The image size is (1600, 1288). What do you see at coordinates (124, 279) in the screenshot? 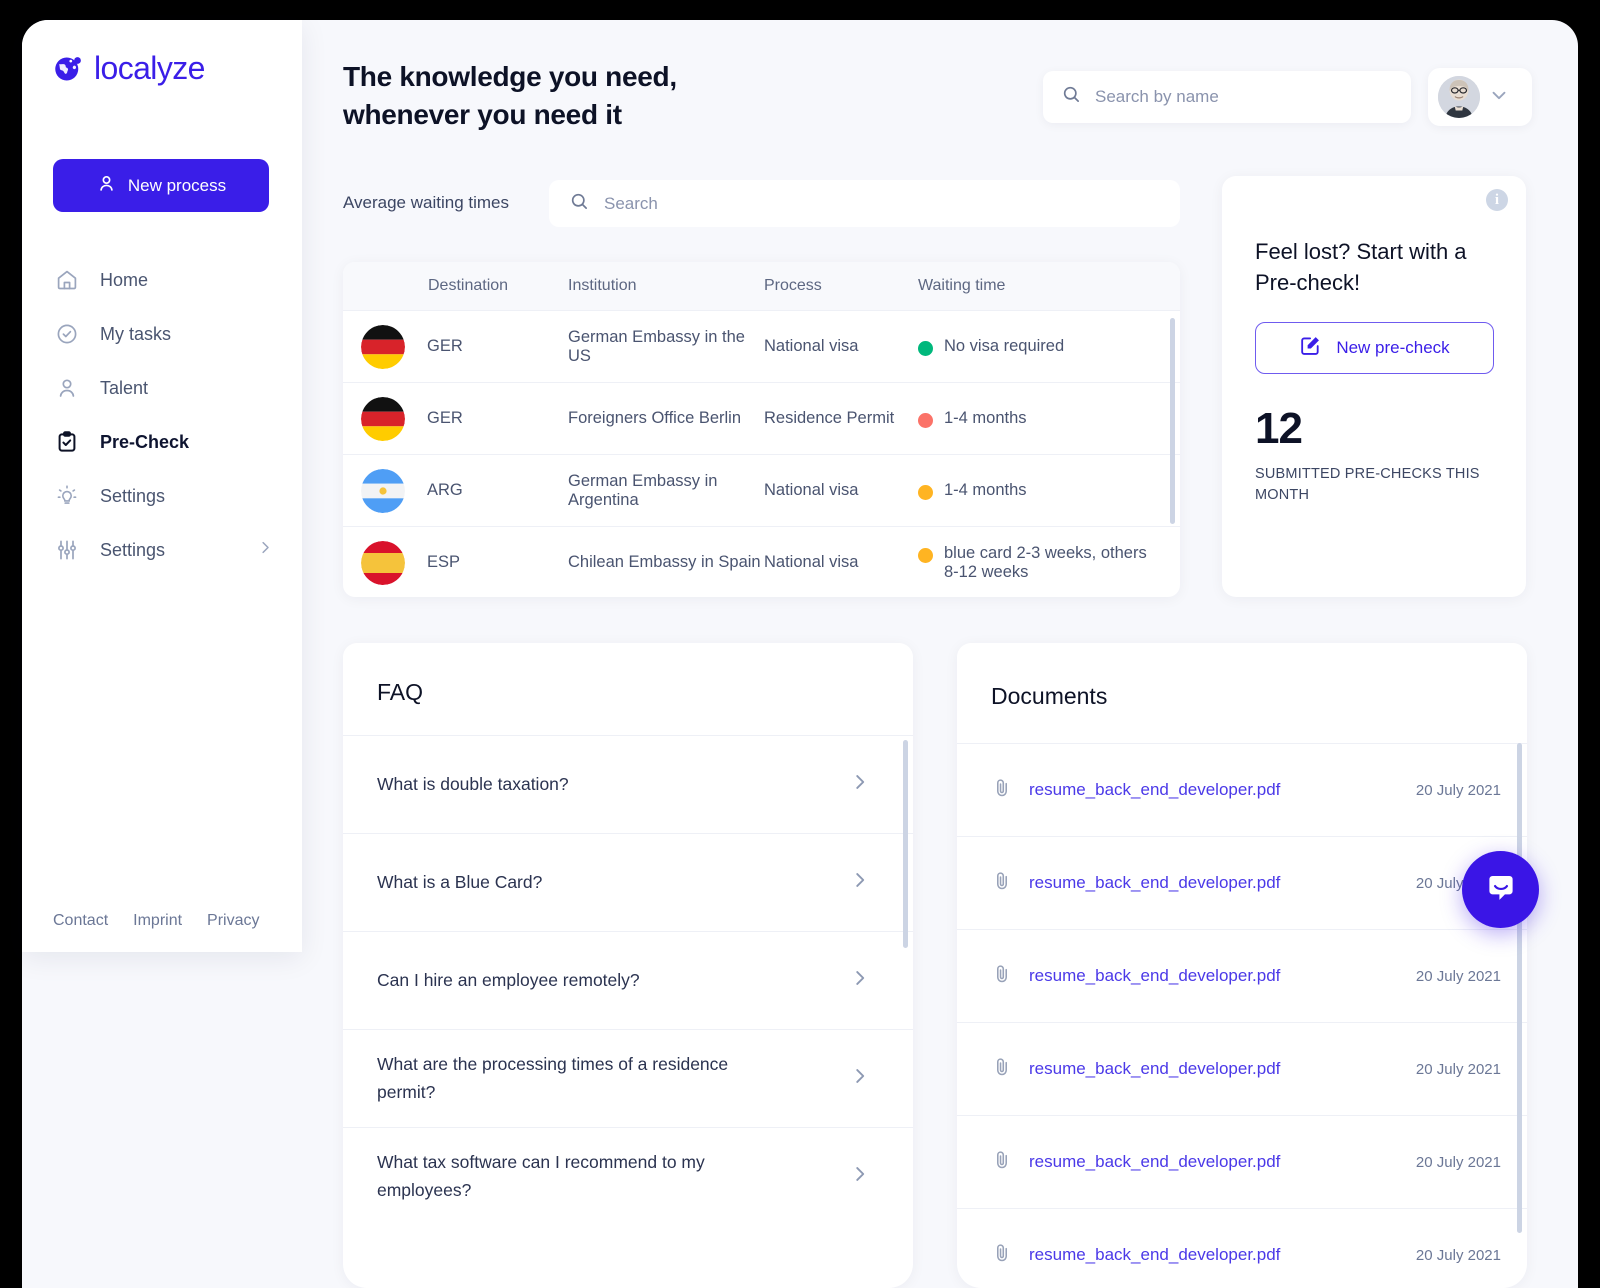
I see `sidebar-item-label: Home` at bounding box center [124, 279].